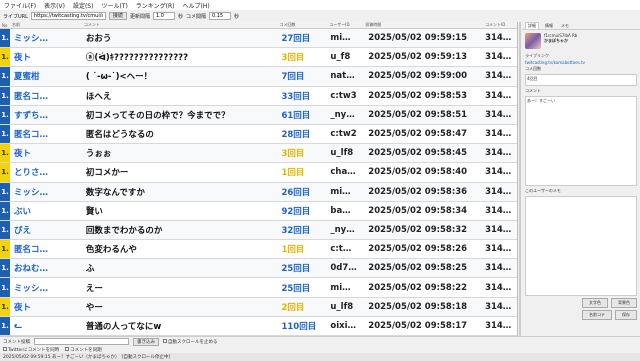 The image size is (640, 361). Describe the element at coordinates (20, 5) in the screenshot. I see `menu-file: ファイル(F)` at that location.